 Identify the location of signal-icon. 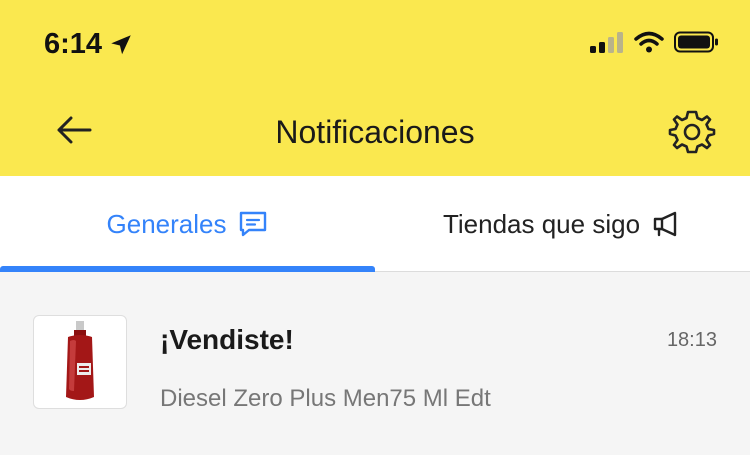
(606, 42).